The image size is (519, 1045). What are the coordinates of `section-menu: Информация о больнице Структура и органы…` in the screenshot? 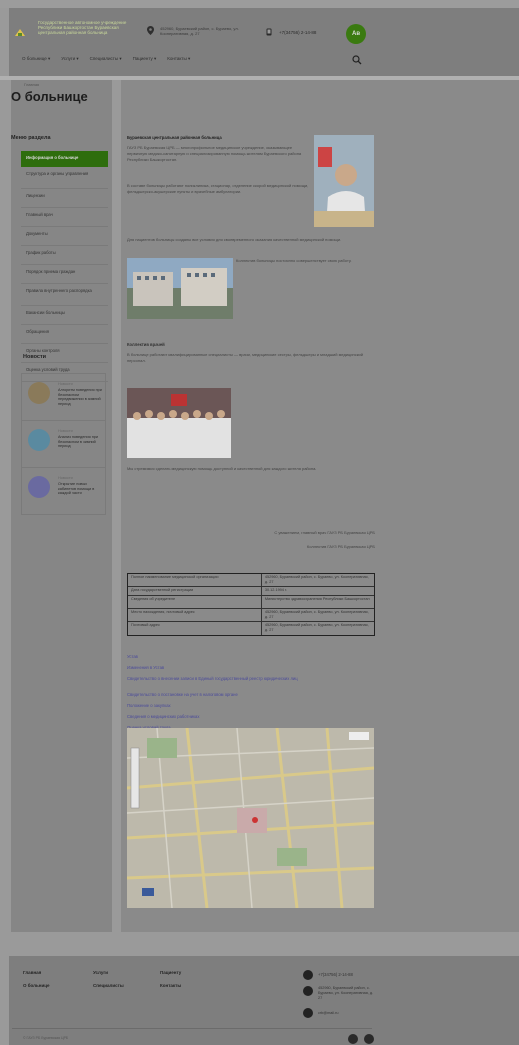 It's located at (64, 266).